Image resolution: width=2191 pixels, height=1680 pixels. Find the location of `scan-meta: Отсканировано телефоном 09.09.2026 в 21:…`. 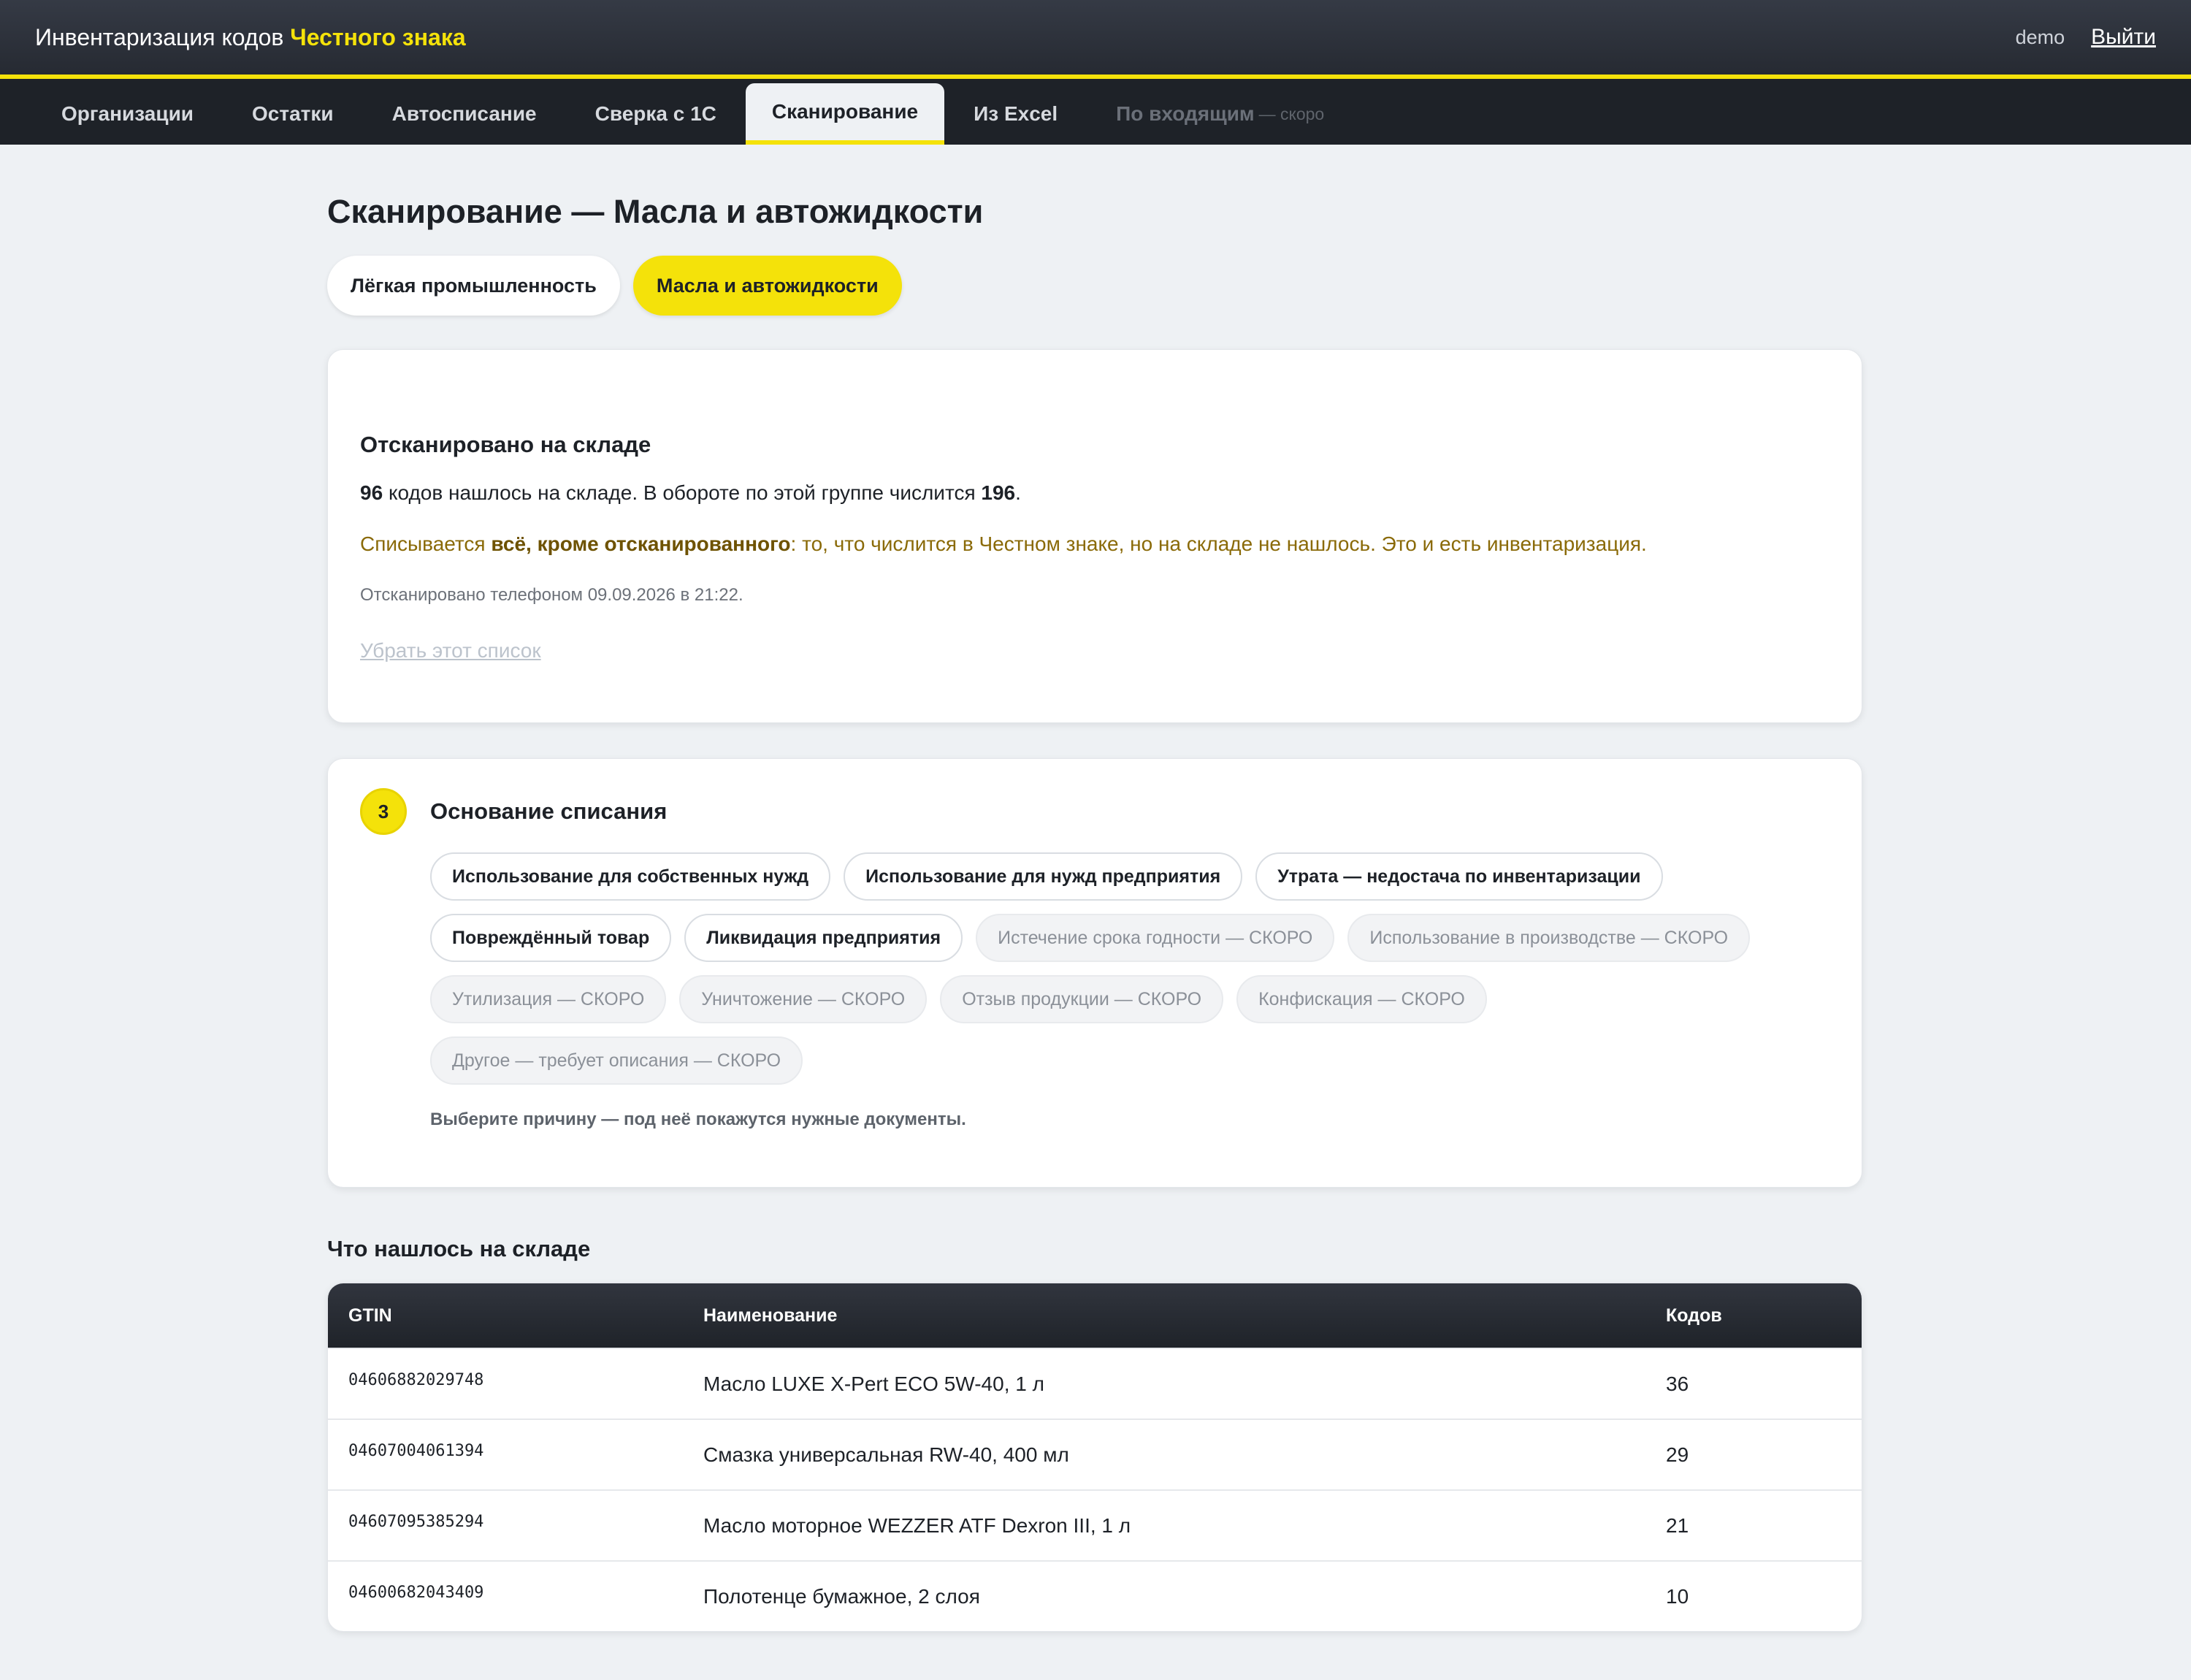

scan-meta: Отсканировано телефоном 09.09.2026 в 21:… is located at coordinates (551, 595).